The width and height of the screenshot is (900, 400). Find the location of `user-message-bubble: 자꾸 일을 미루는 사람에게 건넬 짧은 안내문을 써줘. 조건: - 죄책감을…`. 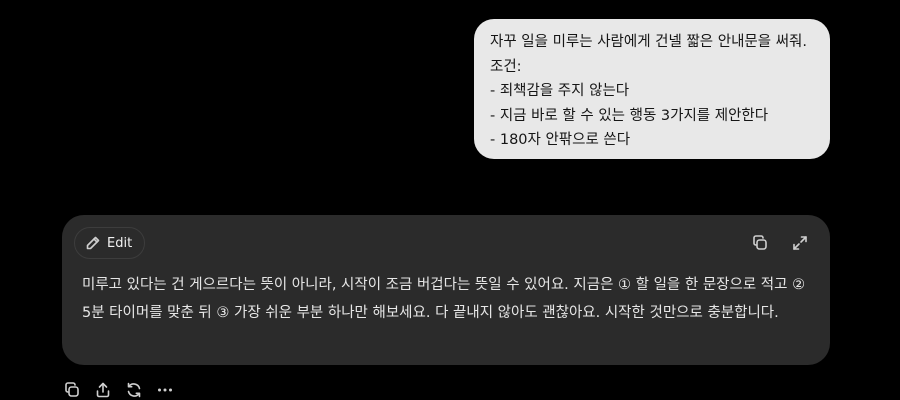

user-message-bubble: 자꾸 일을 미루는 사람에게 건넬 짧은 안내문을 써줘. 조건: - 죄책감을… is located at coordinates (652, 89).